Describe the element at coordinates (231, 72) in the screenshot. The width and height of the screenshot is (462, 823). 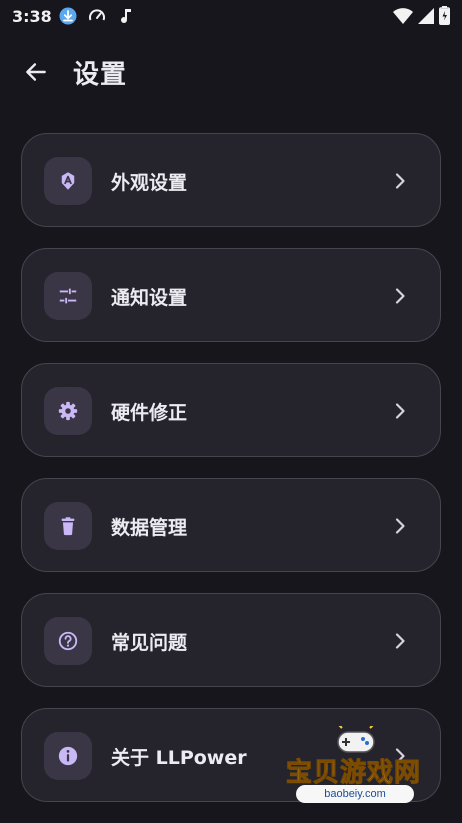
I see `top-app-bar: 设置` at that location.